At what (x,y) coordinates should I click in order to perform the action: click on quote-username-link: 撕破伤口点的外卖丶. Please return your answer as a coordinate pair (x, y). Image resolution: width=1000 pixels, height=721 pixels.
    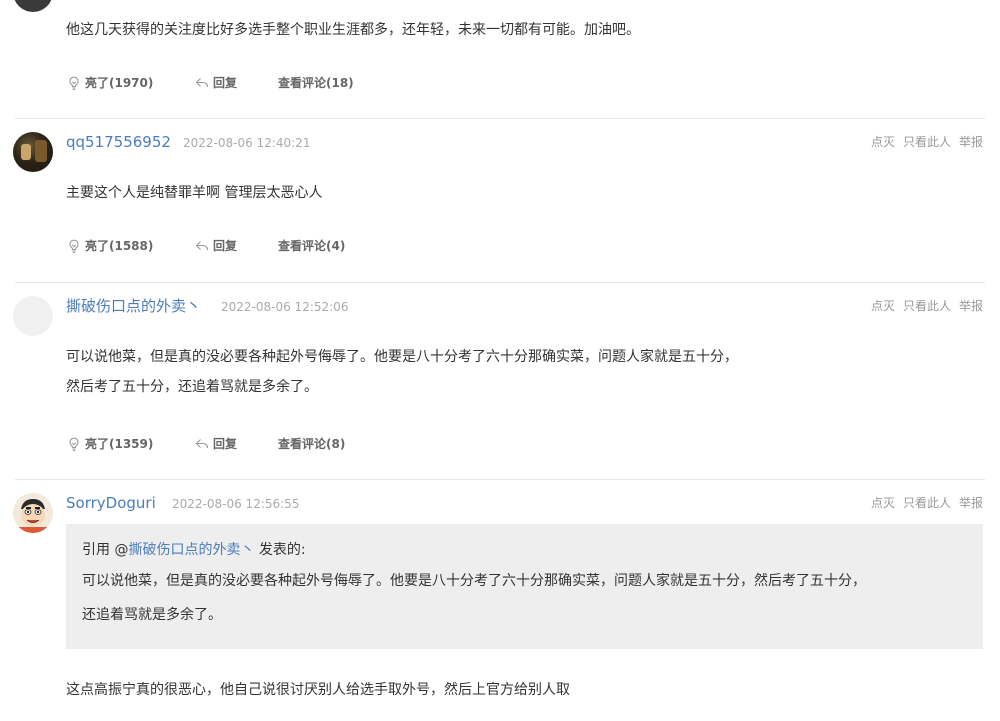
    Looking at the image, I should click on (191, 550).